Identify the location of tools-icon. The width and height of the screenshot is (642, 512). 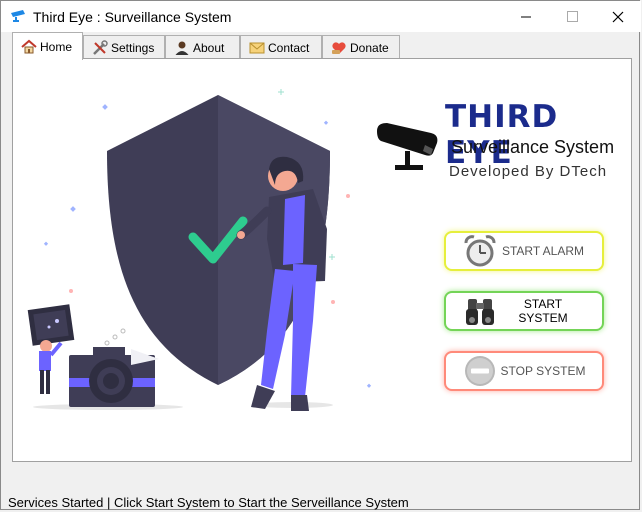
(100, 47).